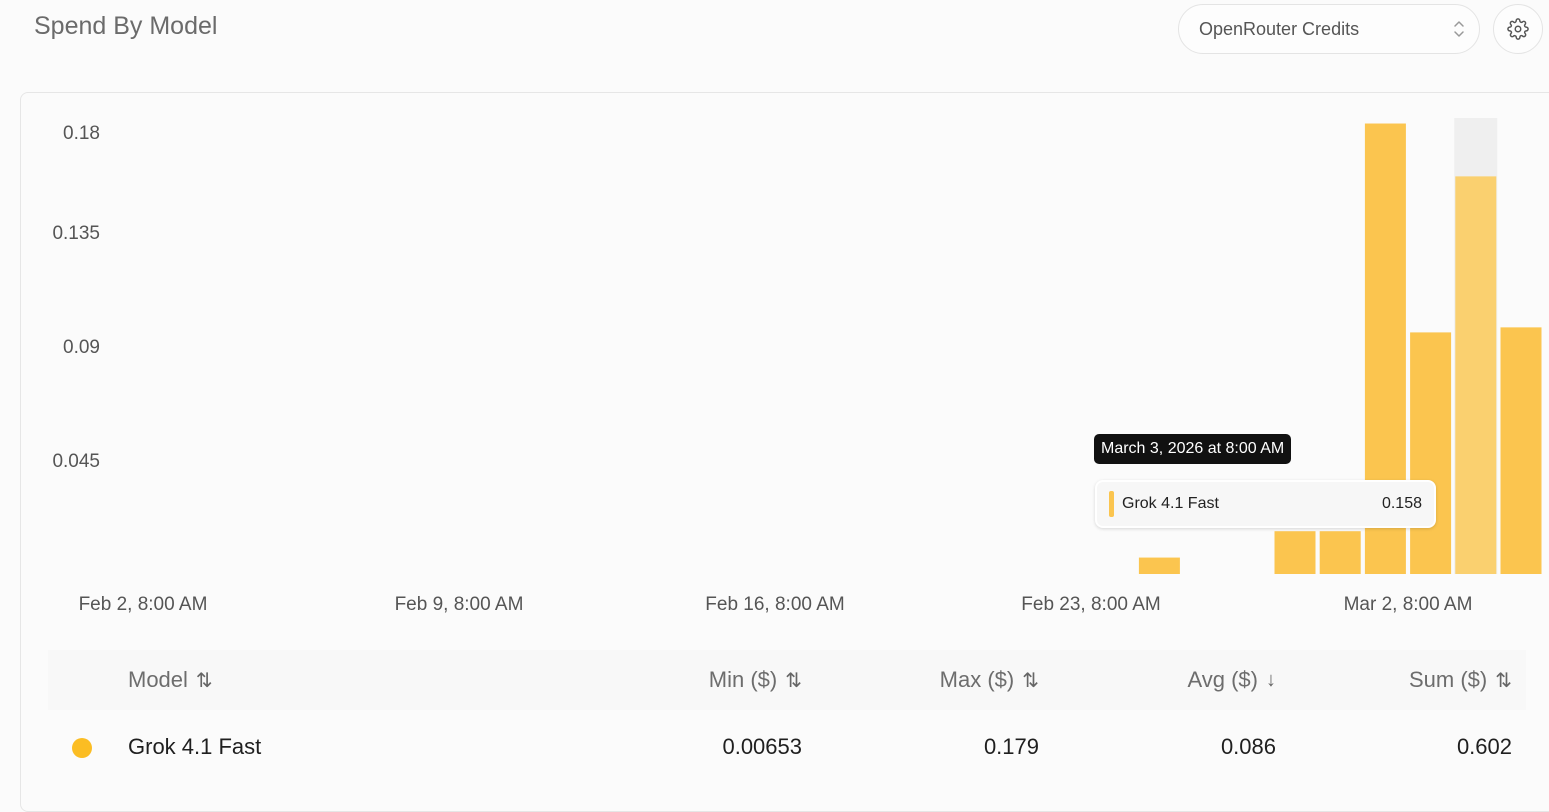  Describe the element at coordinates (195, 746) in the screenshot. I see `cell-model: Grok 4.1 Fast` at that location.